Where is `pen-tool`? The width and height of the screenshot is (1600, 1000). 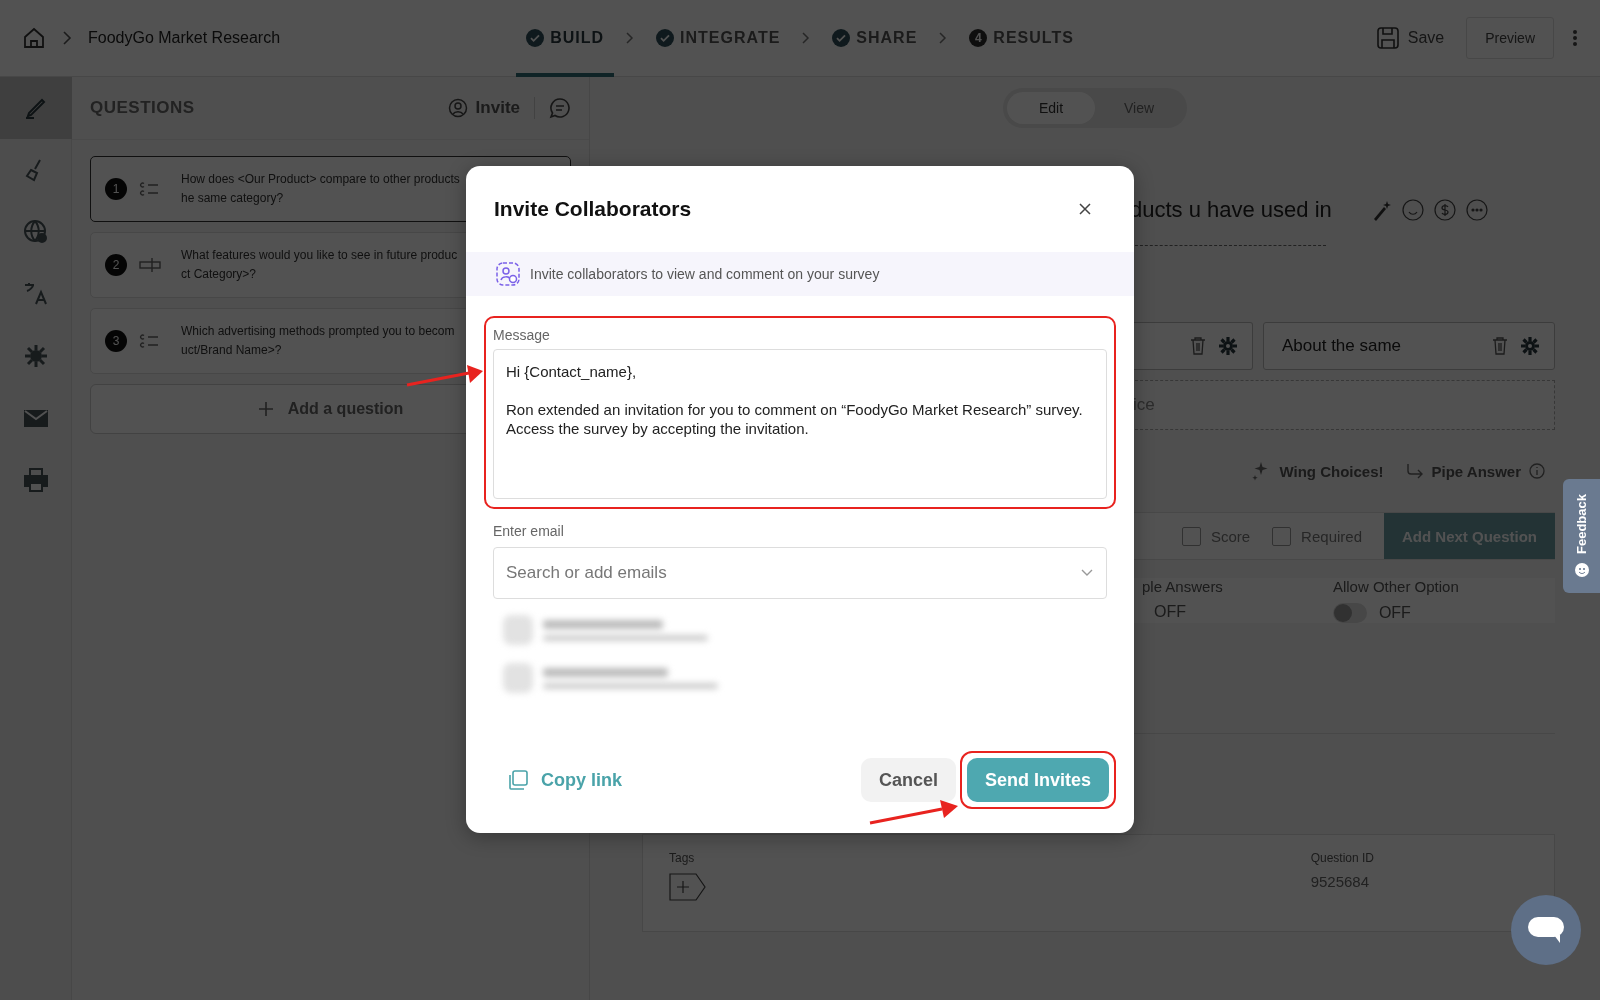
pen-tool is located at coordinates (36, 108).